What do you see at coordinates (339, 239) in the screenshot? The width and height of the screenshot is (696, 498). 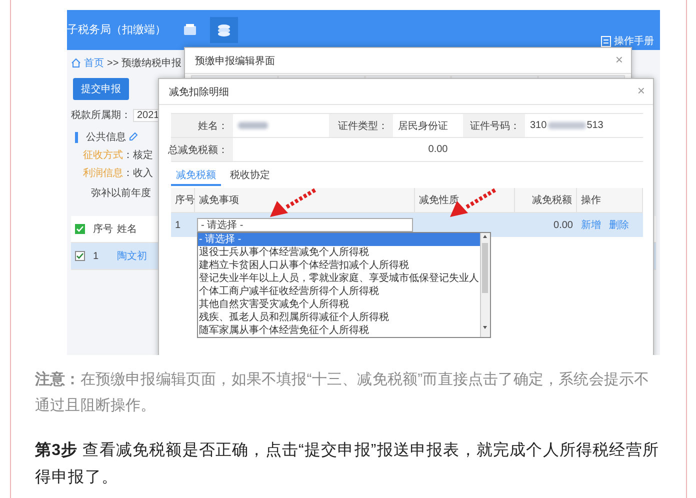 I see `dropdown-option: - 请选择 -` at bounding box center [339, 239].